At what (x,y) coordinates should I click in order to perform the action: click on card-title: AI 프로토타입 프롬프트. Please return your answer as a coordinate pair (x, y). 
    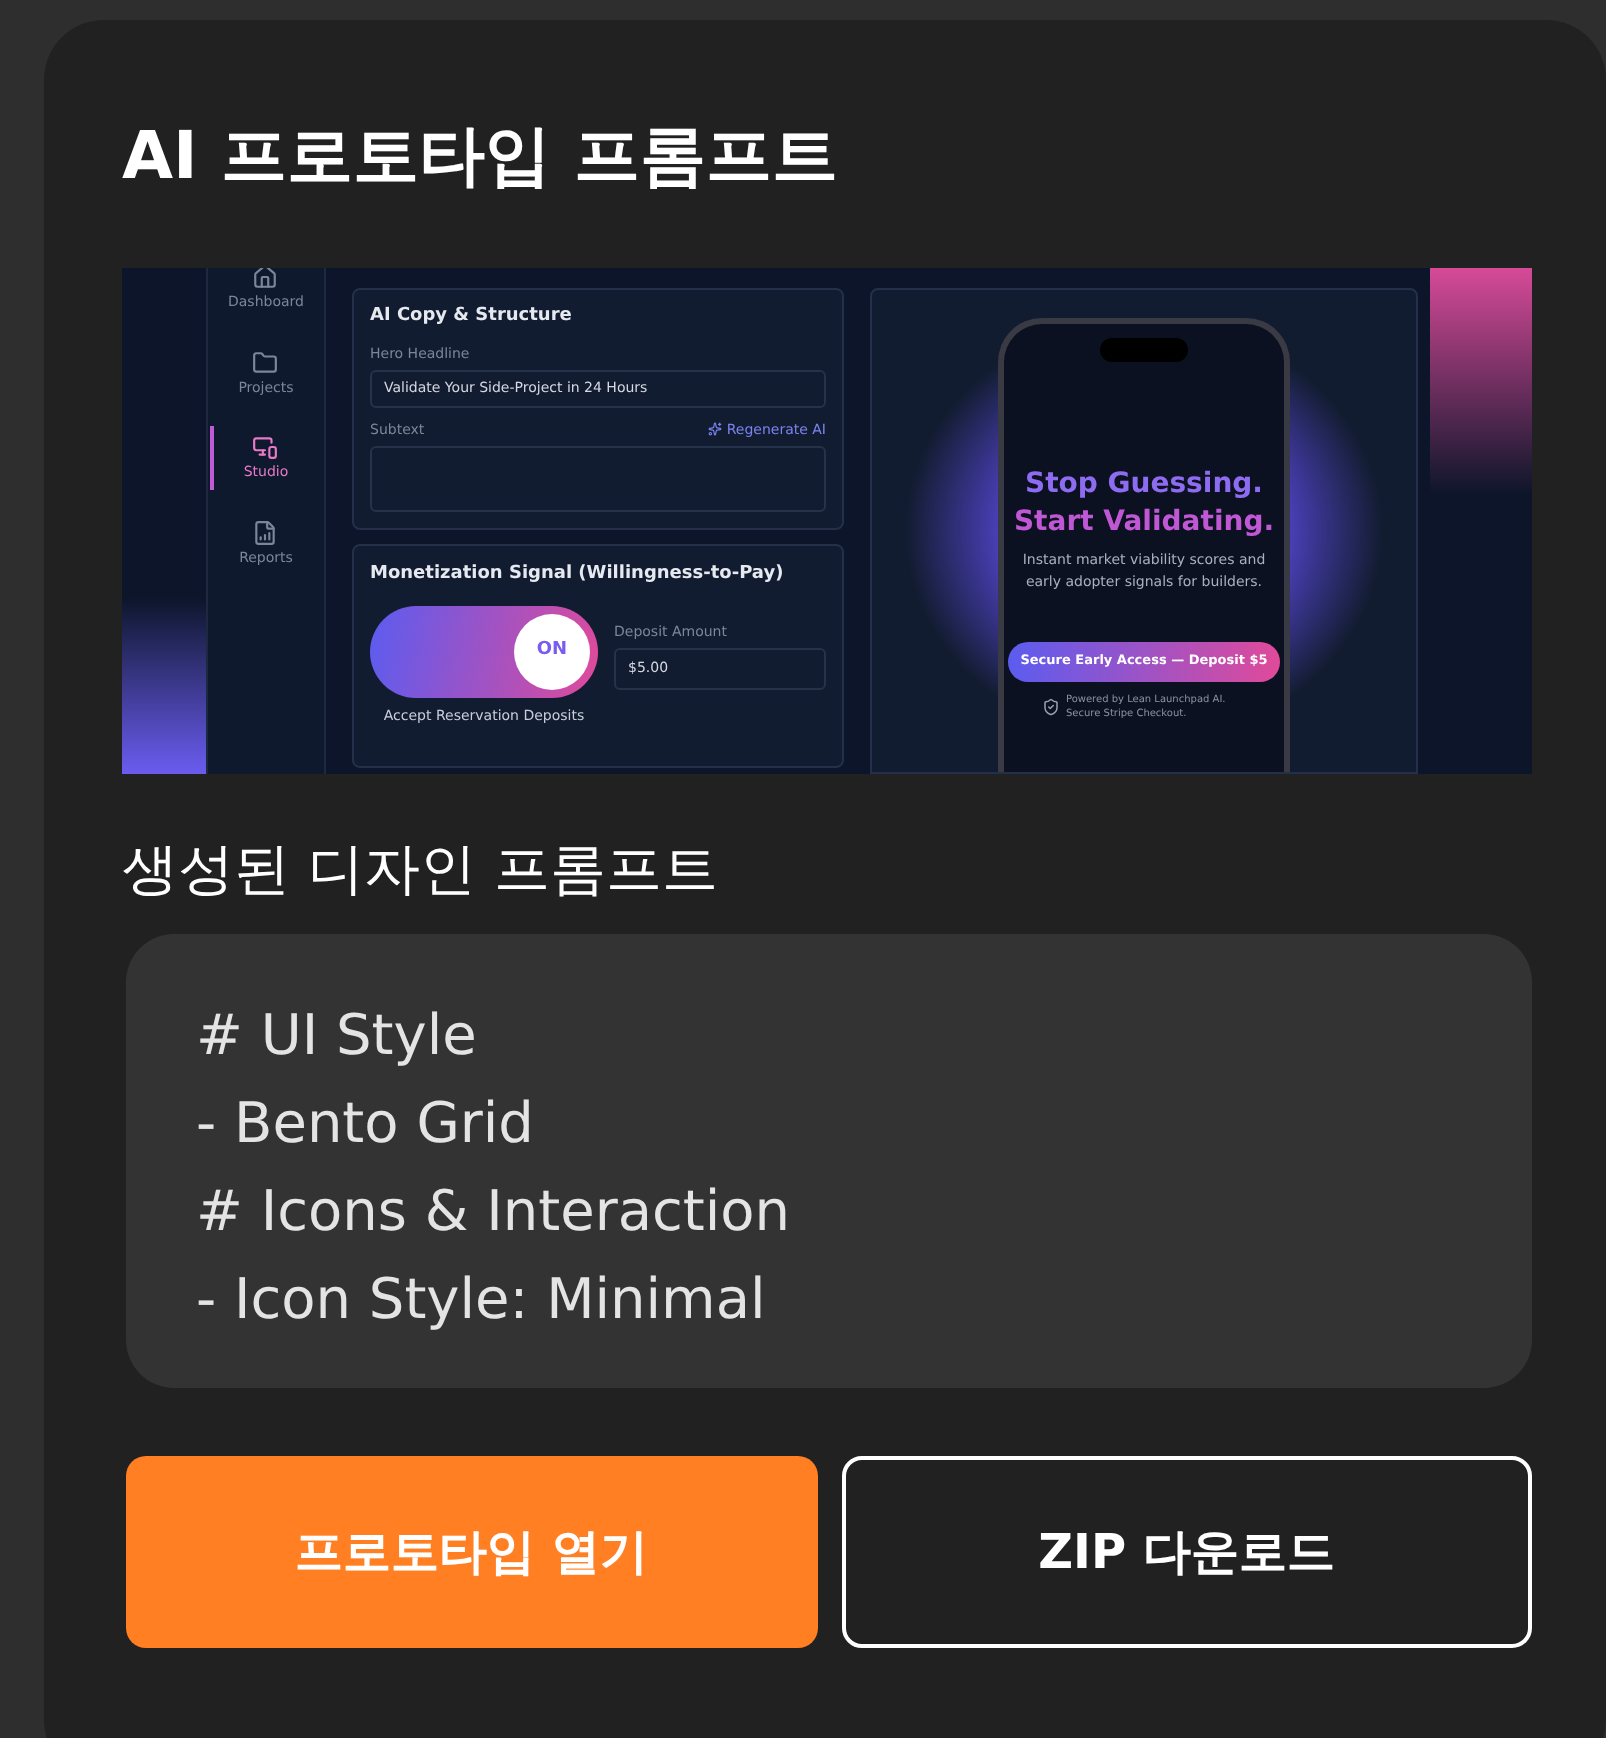
    Looking at the image, I should click on (481, 156).